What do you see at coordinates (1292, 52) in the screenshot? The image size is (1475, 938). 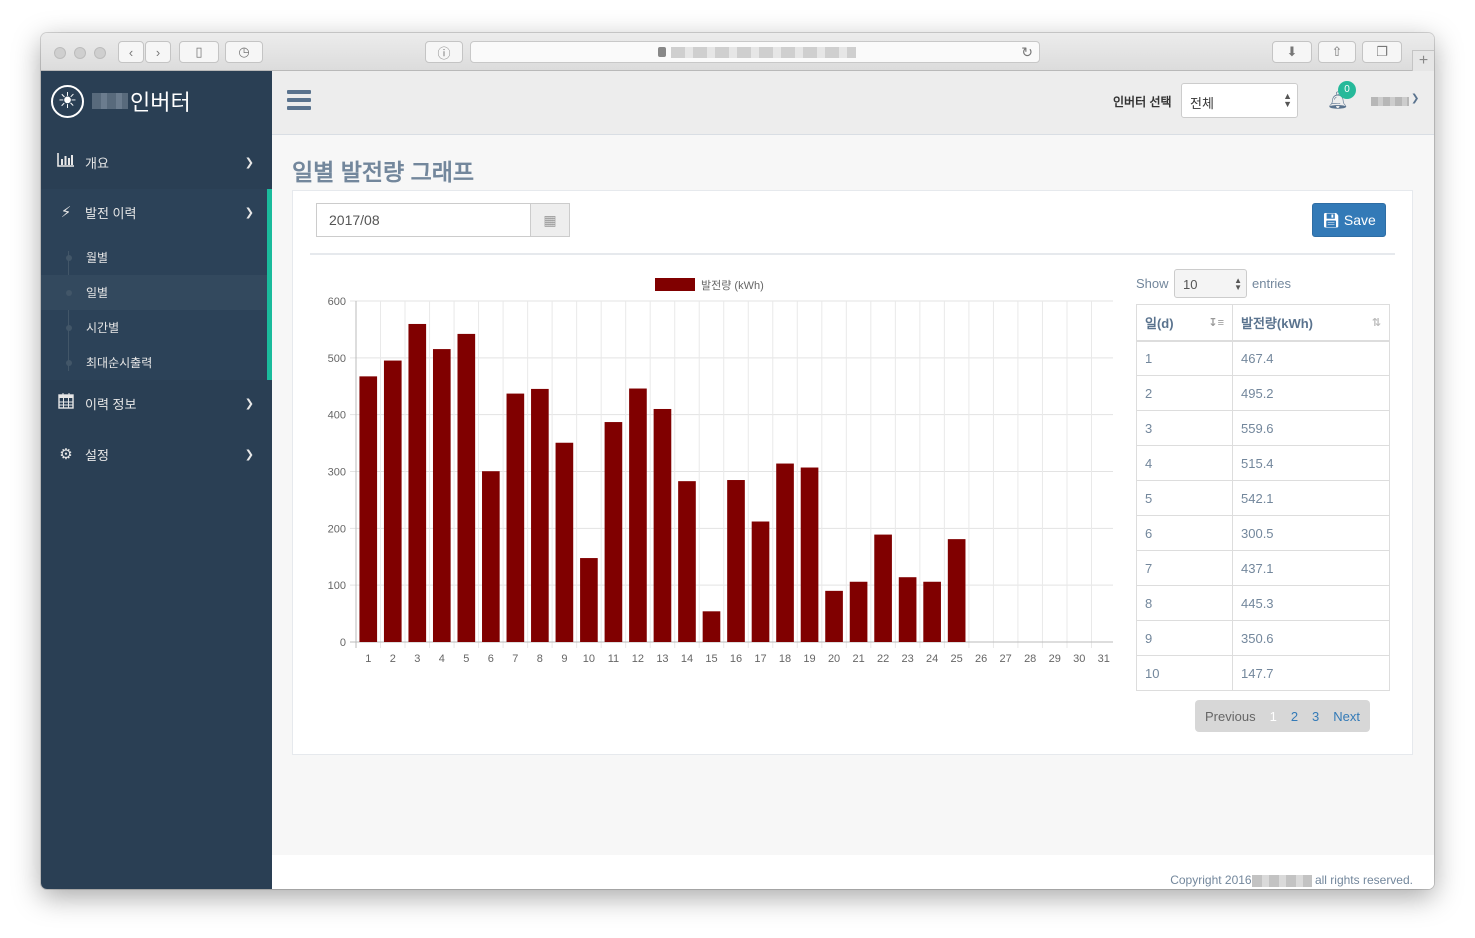 I see `downloads-icon: ⬇` at bounding box center [1292, 52].